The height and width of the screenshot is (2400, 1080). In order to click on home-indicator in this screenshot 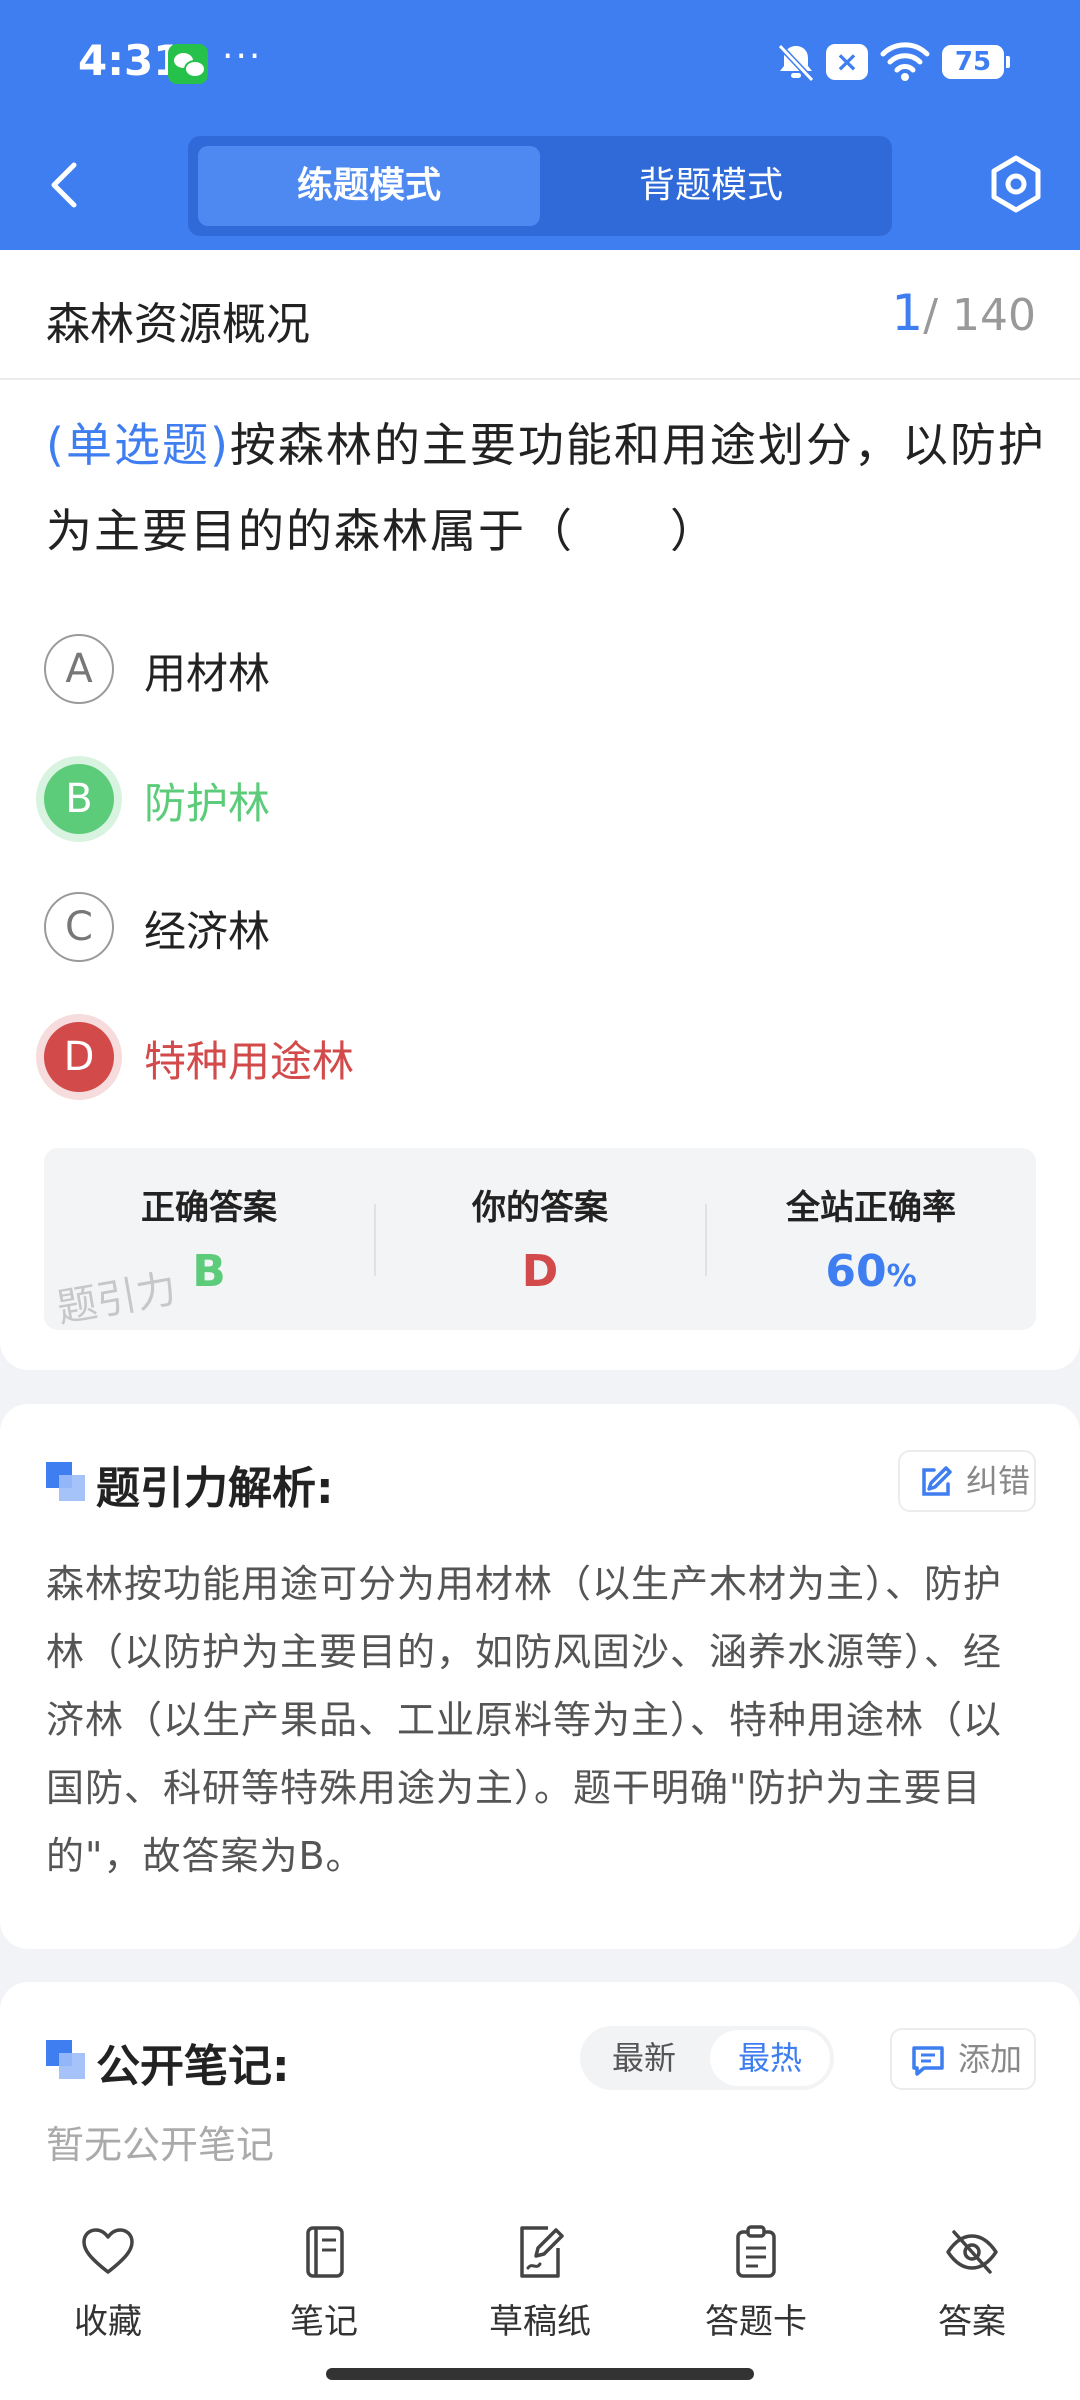, I will do `click(540, 2374)`.